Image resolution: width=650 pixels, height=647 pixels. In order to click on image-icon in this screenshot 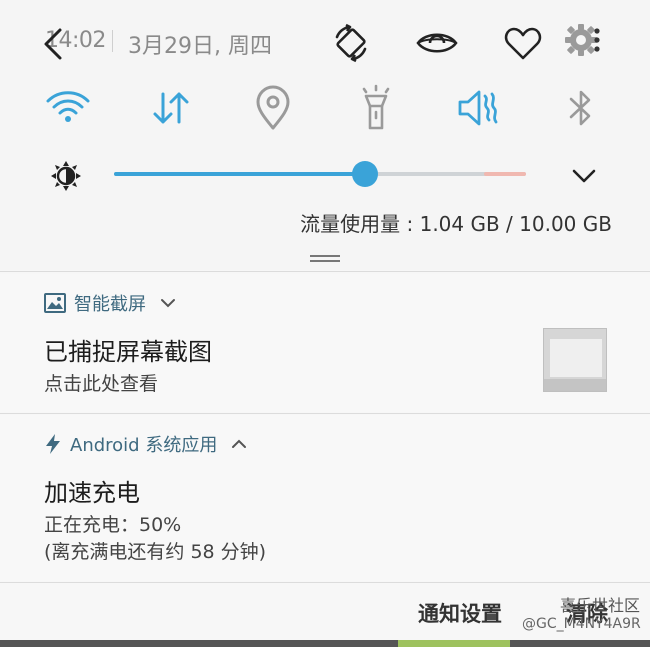, I will do `click(55, 303)`.